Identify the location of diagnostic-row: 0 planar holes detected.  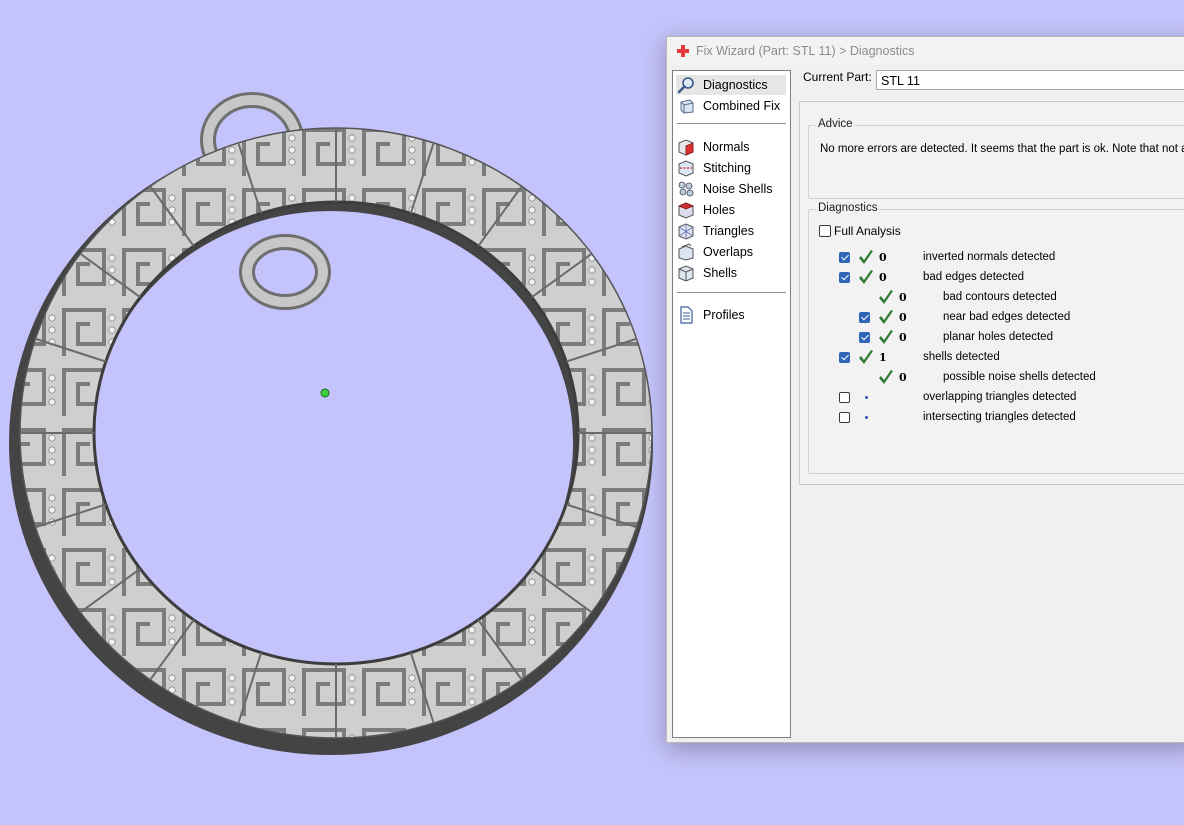
(996, 338).